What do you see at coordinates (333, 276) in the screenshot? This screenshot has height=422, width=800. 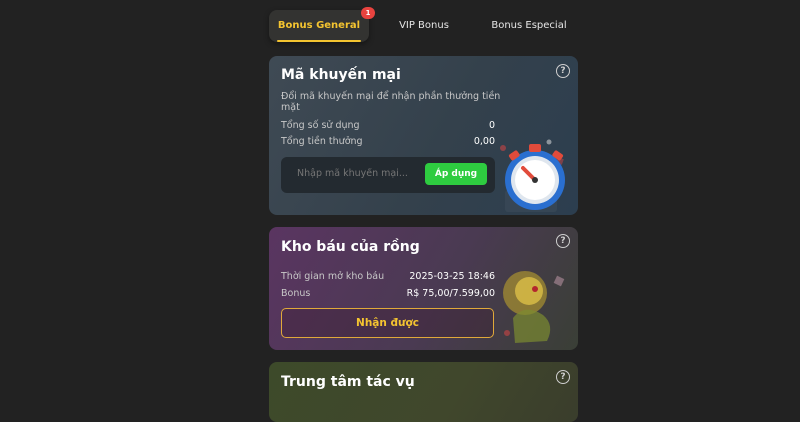 I see `treasure-open-time-label: Thời gian mở kho báu` at bounding box center [333, 276].